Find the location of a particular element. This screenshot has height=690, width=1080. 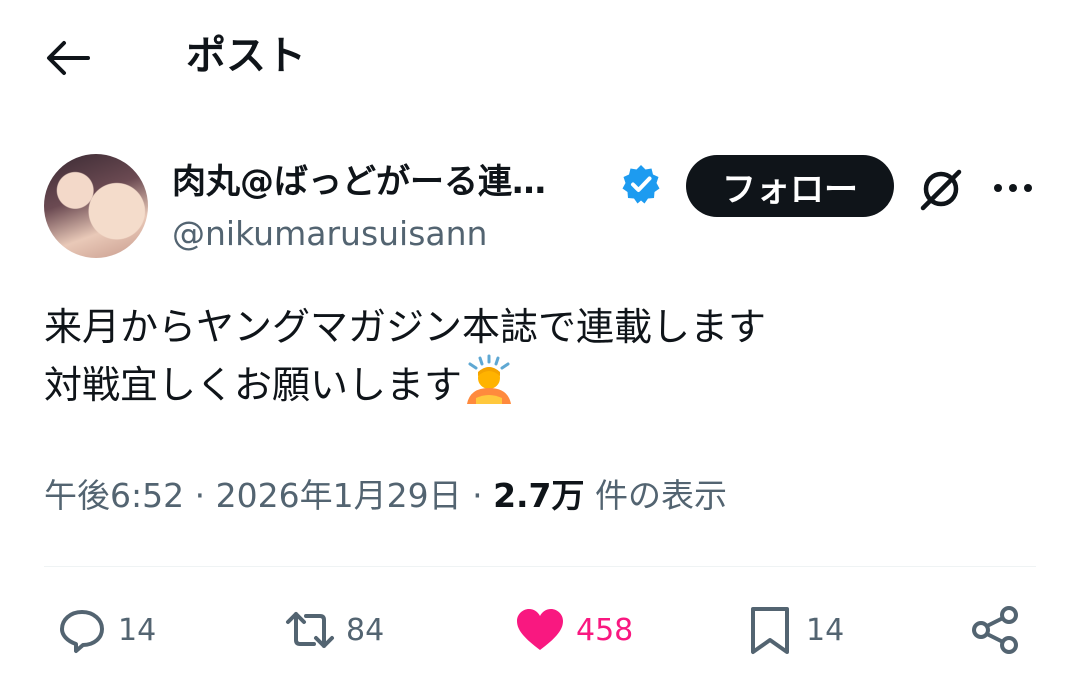

tweet-date: 2026年1月29日 is located at coordinates (339, 495).